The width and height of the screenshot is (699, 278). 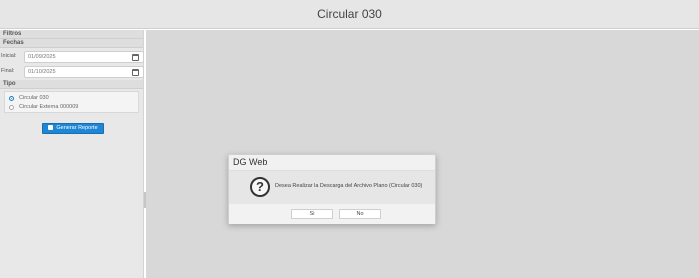 What do you see at coordinates (8, 71) in the screenshot?
I see `end-date-label: Final:` at bounding box center [8, 71].